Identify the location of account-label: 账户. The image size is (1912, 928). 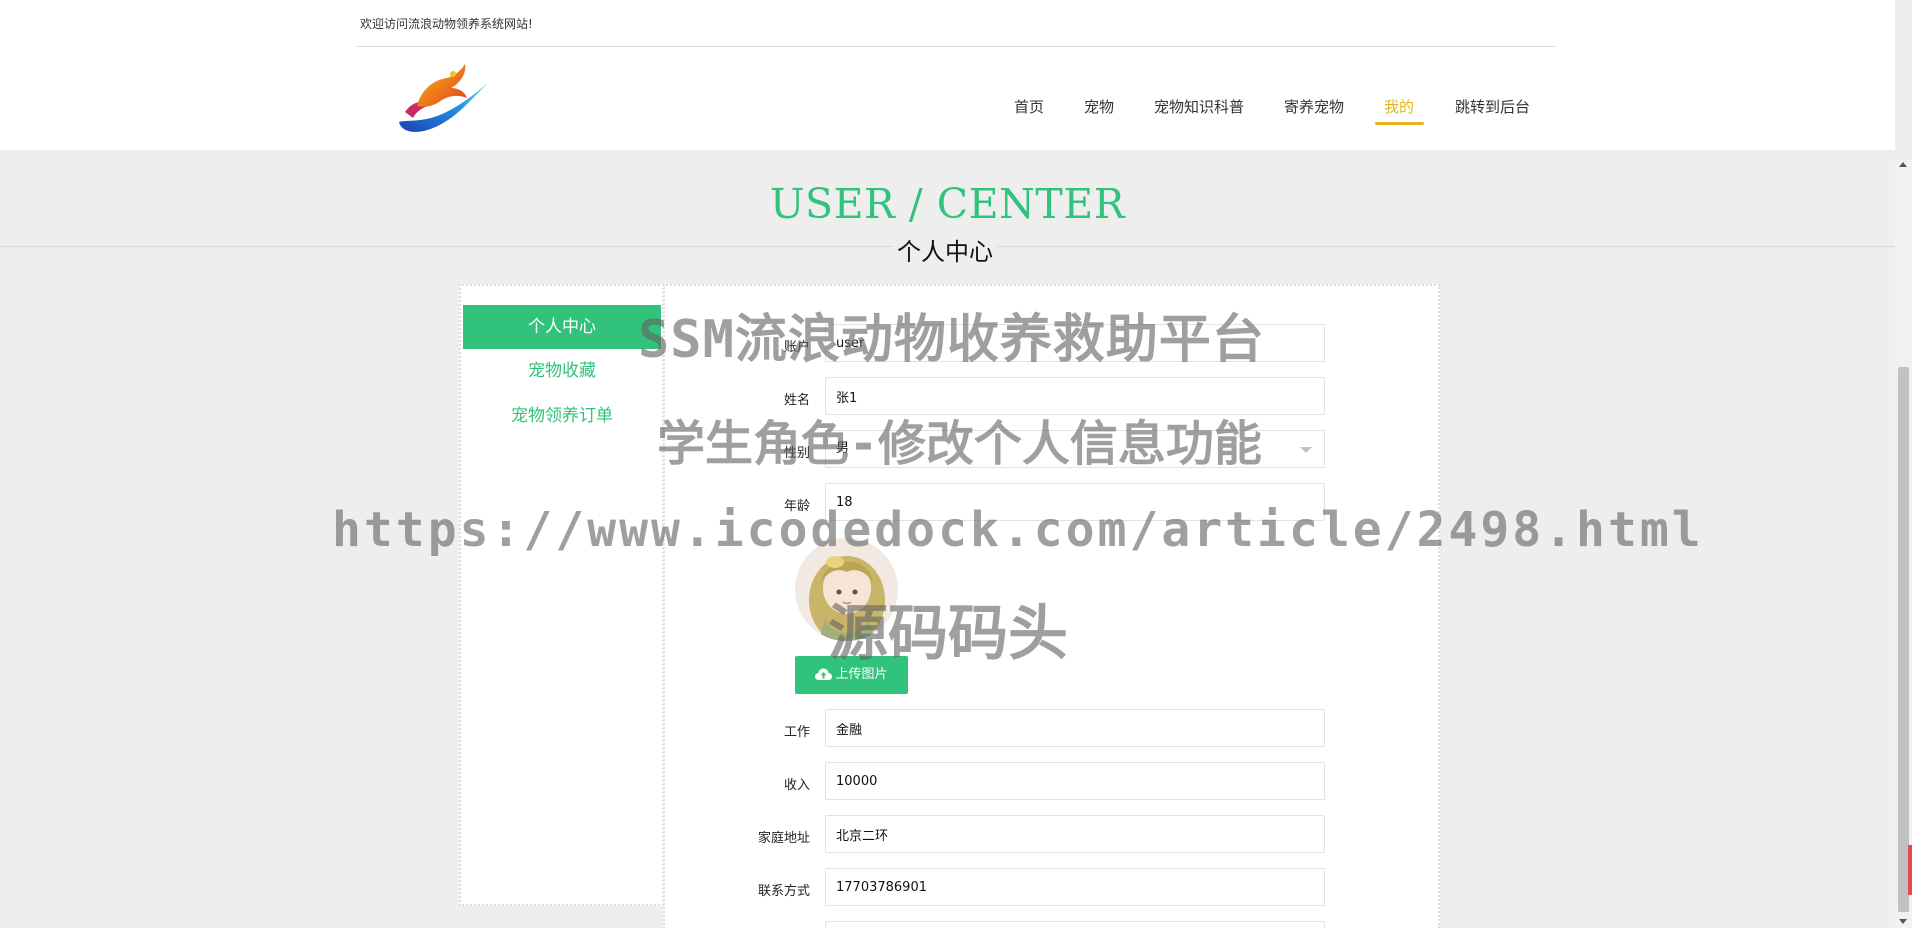
(796, 347).